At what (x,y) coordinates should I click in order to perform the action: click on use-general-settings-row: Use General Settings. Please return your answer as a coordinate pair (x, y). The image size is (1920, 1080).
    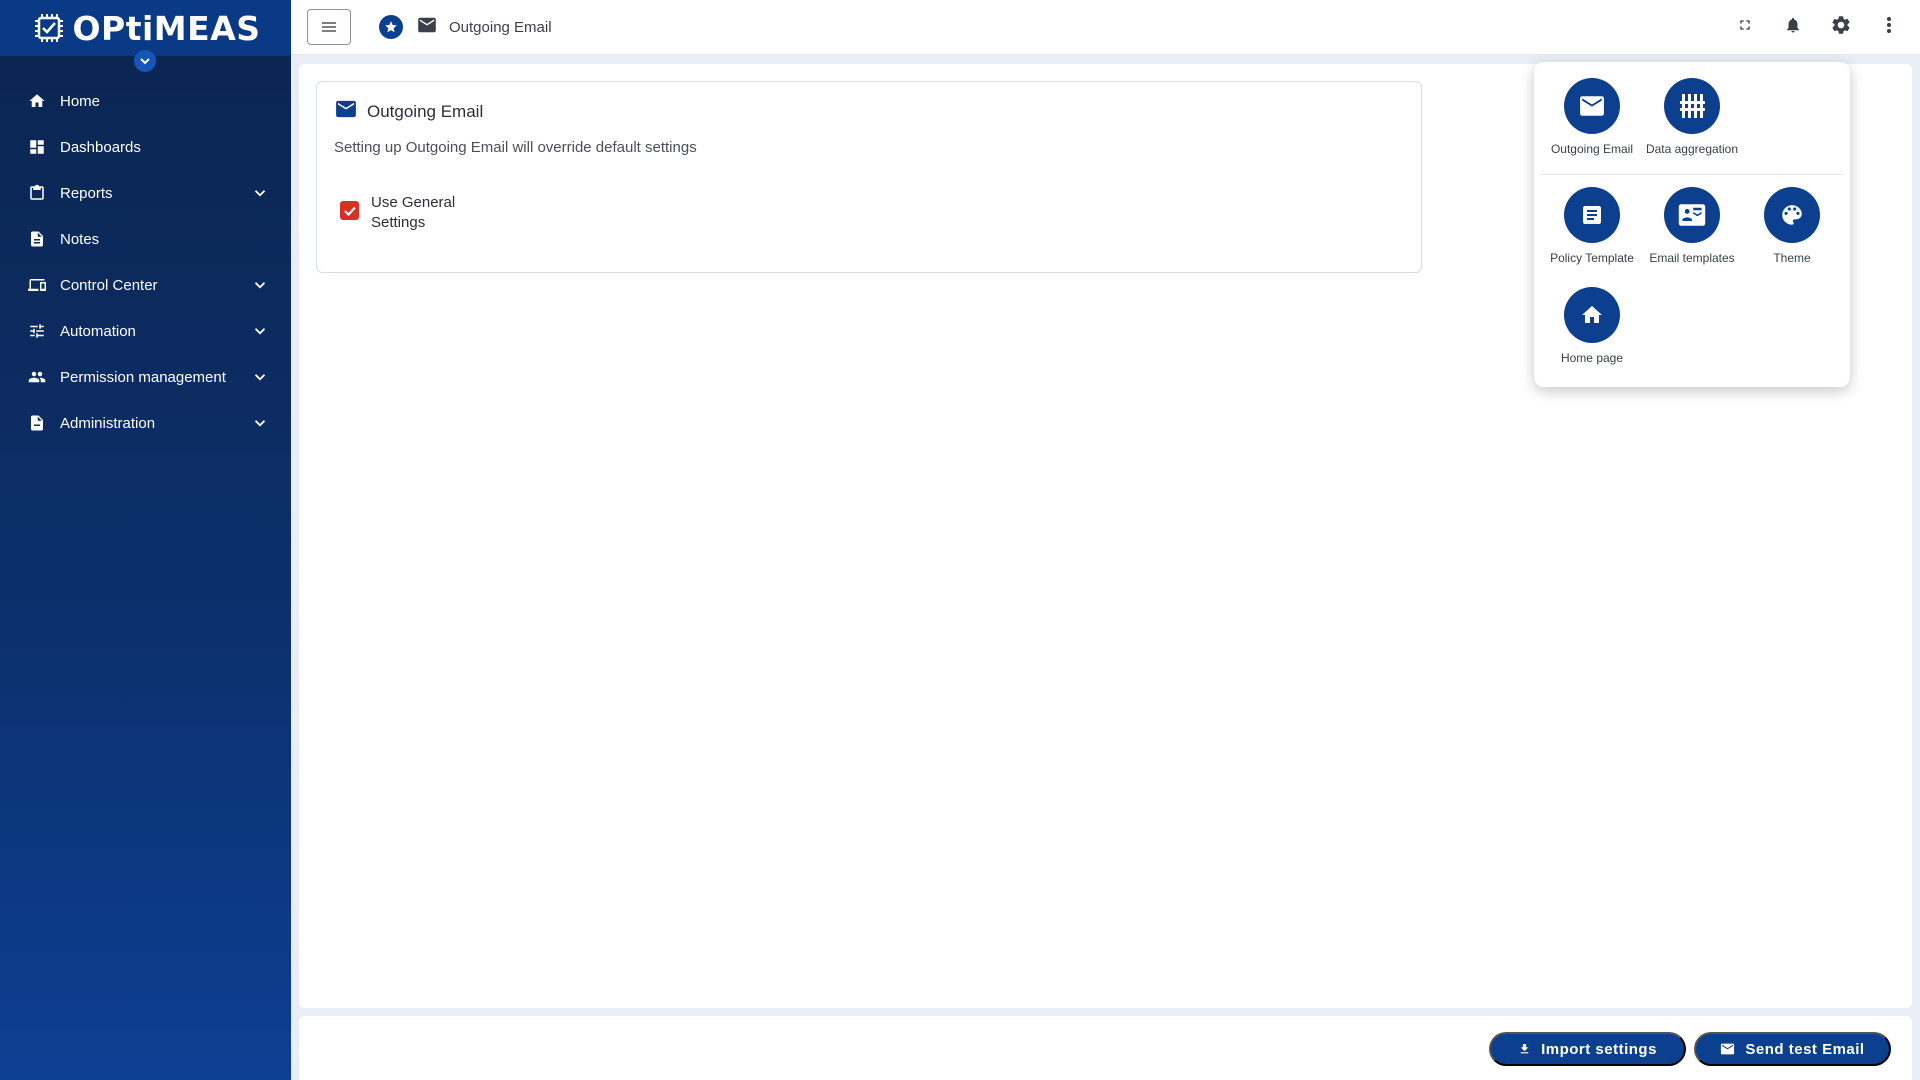
    Looking at the image, I should click on (405, 213).